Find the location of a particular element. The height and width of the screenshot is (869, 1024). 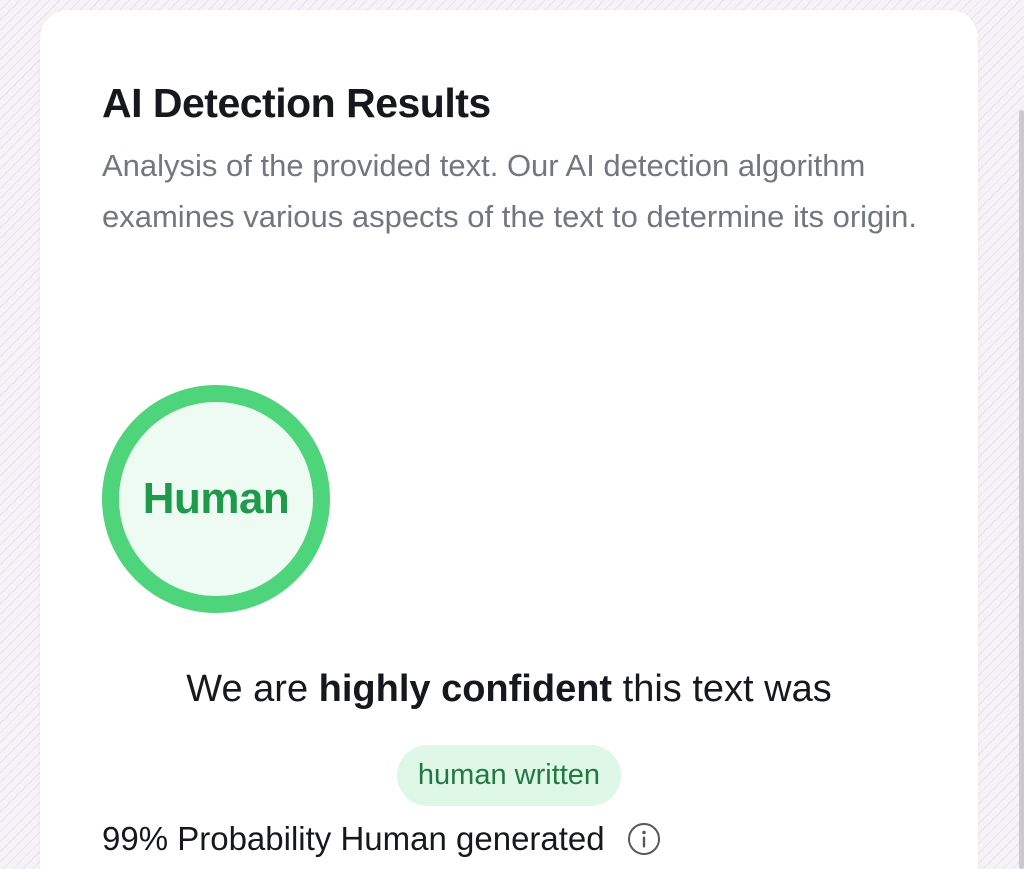

verdict-badge-wrapper: human written is located at coordinates (509, 775).